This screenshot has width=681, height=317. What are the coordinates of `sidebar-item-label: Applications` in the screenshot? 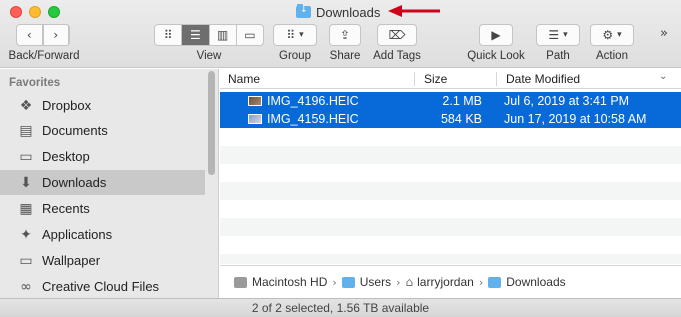 It's located at (77, 234).